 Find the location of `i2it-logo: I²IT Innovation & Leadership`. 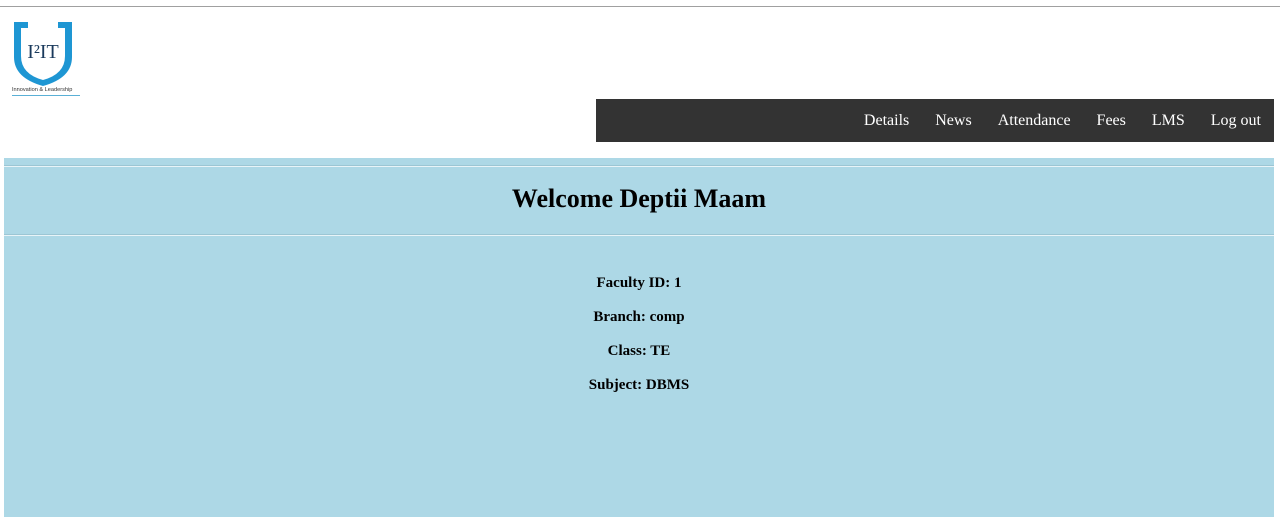

i2it-logo: I²IT Innovation & Leadership is located at coordinates (47, 59).